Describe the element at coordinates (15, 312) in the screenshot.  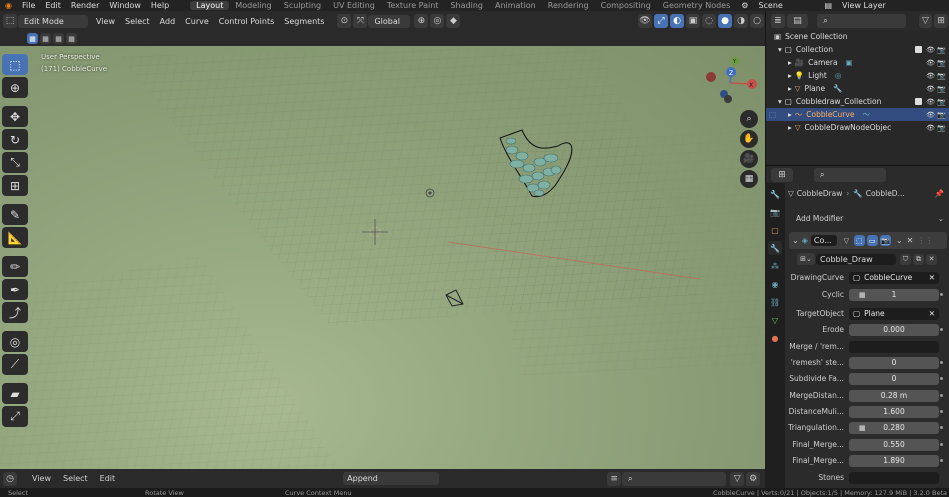
I see `extrude-tool-icon: ⤴` at that location.